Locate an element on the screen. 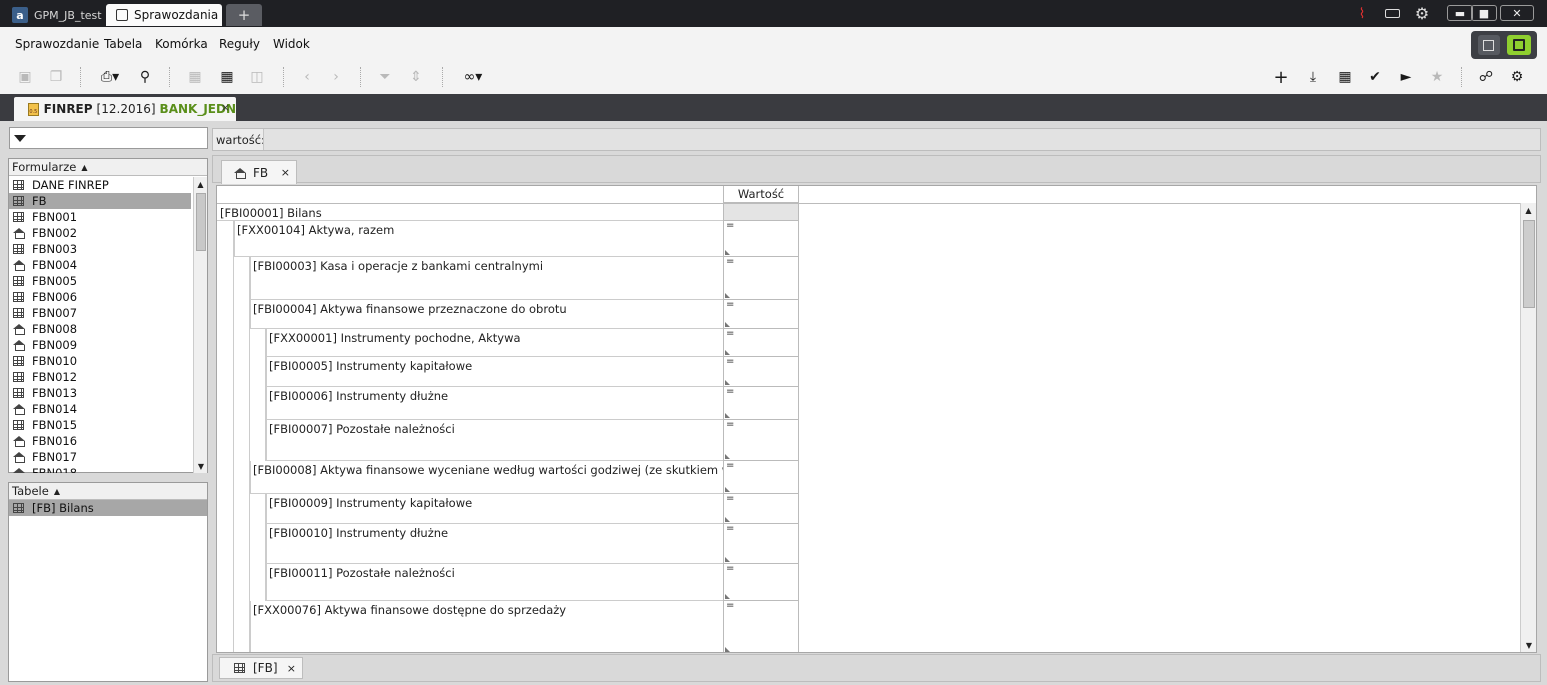  calculator-icon: ▦ is located at coordinates (1345, 77).